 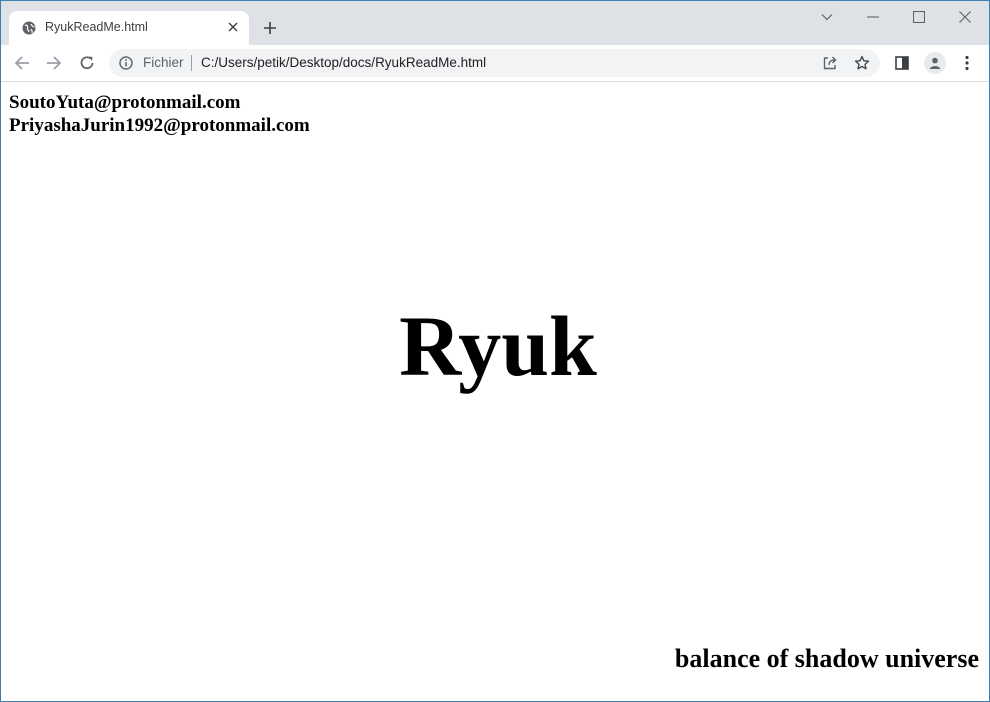 What do you see at coordinates (233, 27) in the screenshot?
I see `close-tab-icon` at bounding box center [233, 27].